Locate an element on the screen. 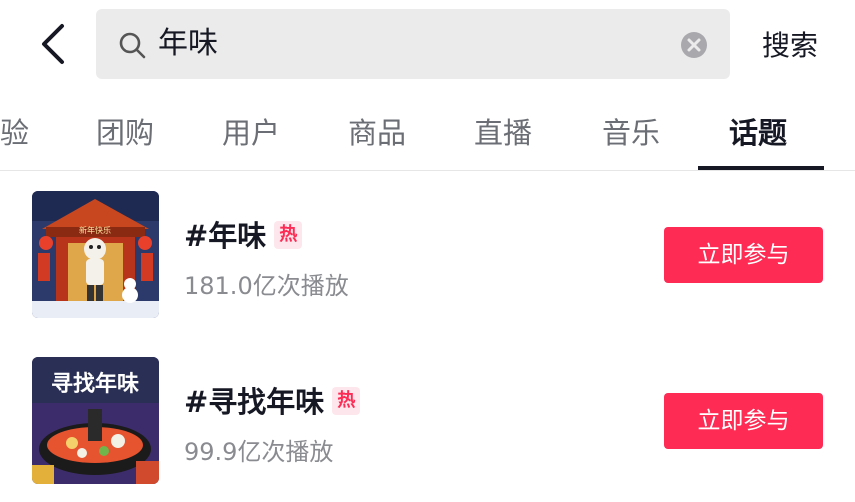  tab-users: 用户 is located at coordinates (251, 131).